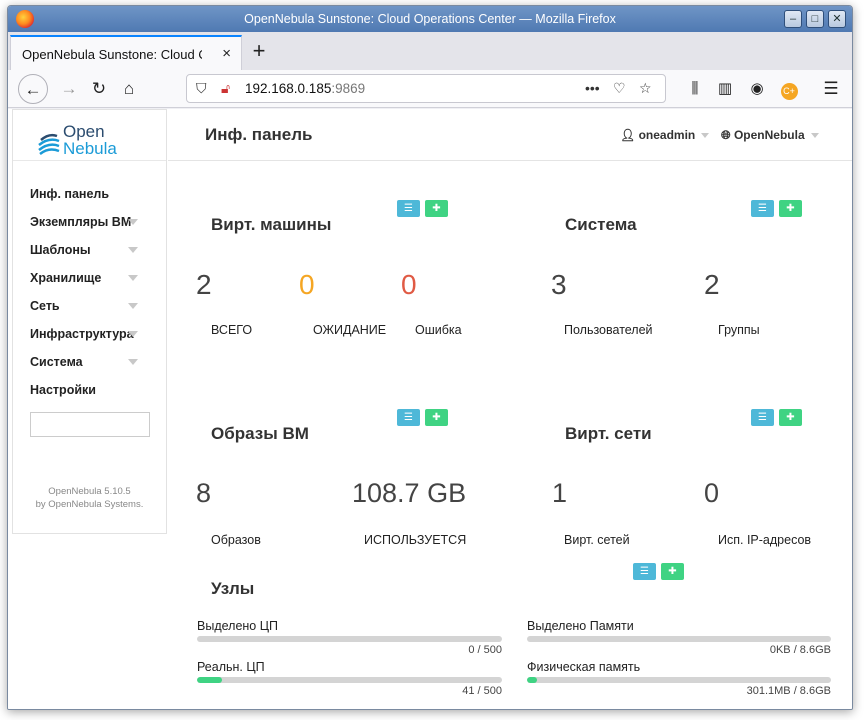 The width and height of the screenshot is (865, 720). What do you see at coordinates (426, 88) in the screenshot?
I see `address-bar: ⛉ 🔓︎ 192.168.0.185:9869 ••• ♡ ☆` at bounding box center [426, 88].